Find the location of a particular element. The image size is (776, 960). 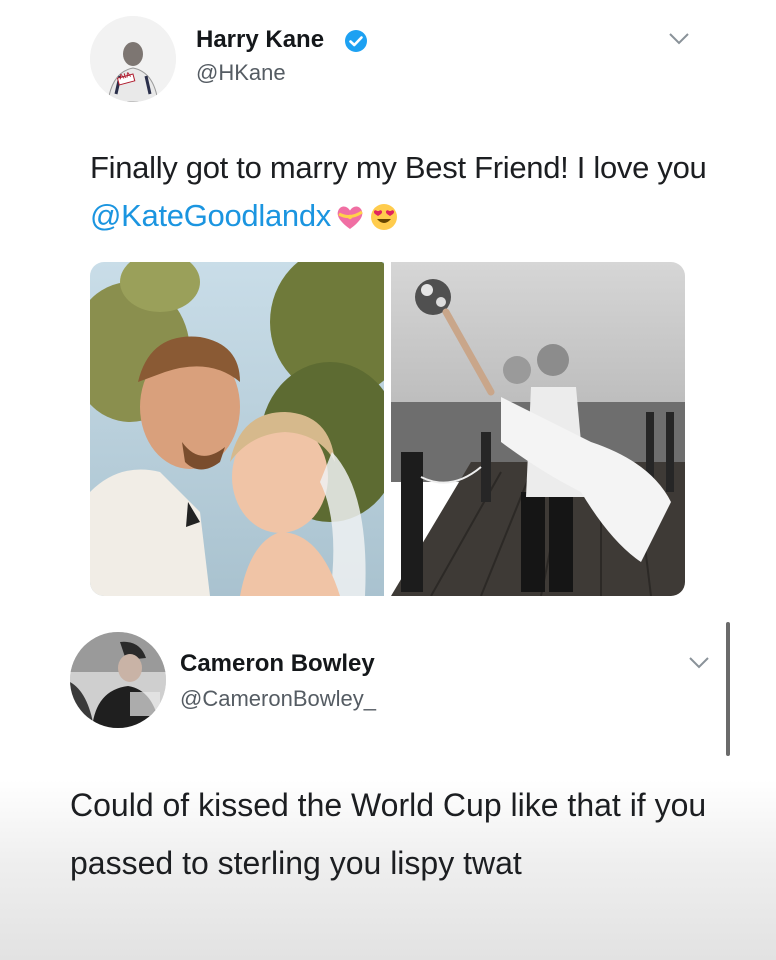

author-handle: @HKane is located at coordinates (241, 73).